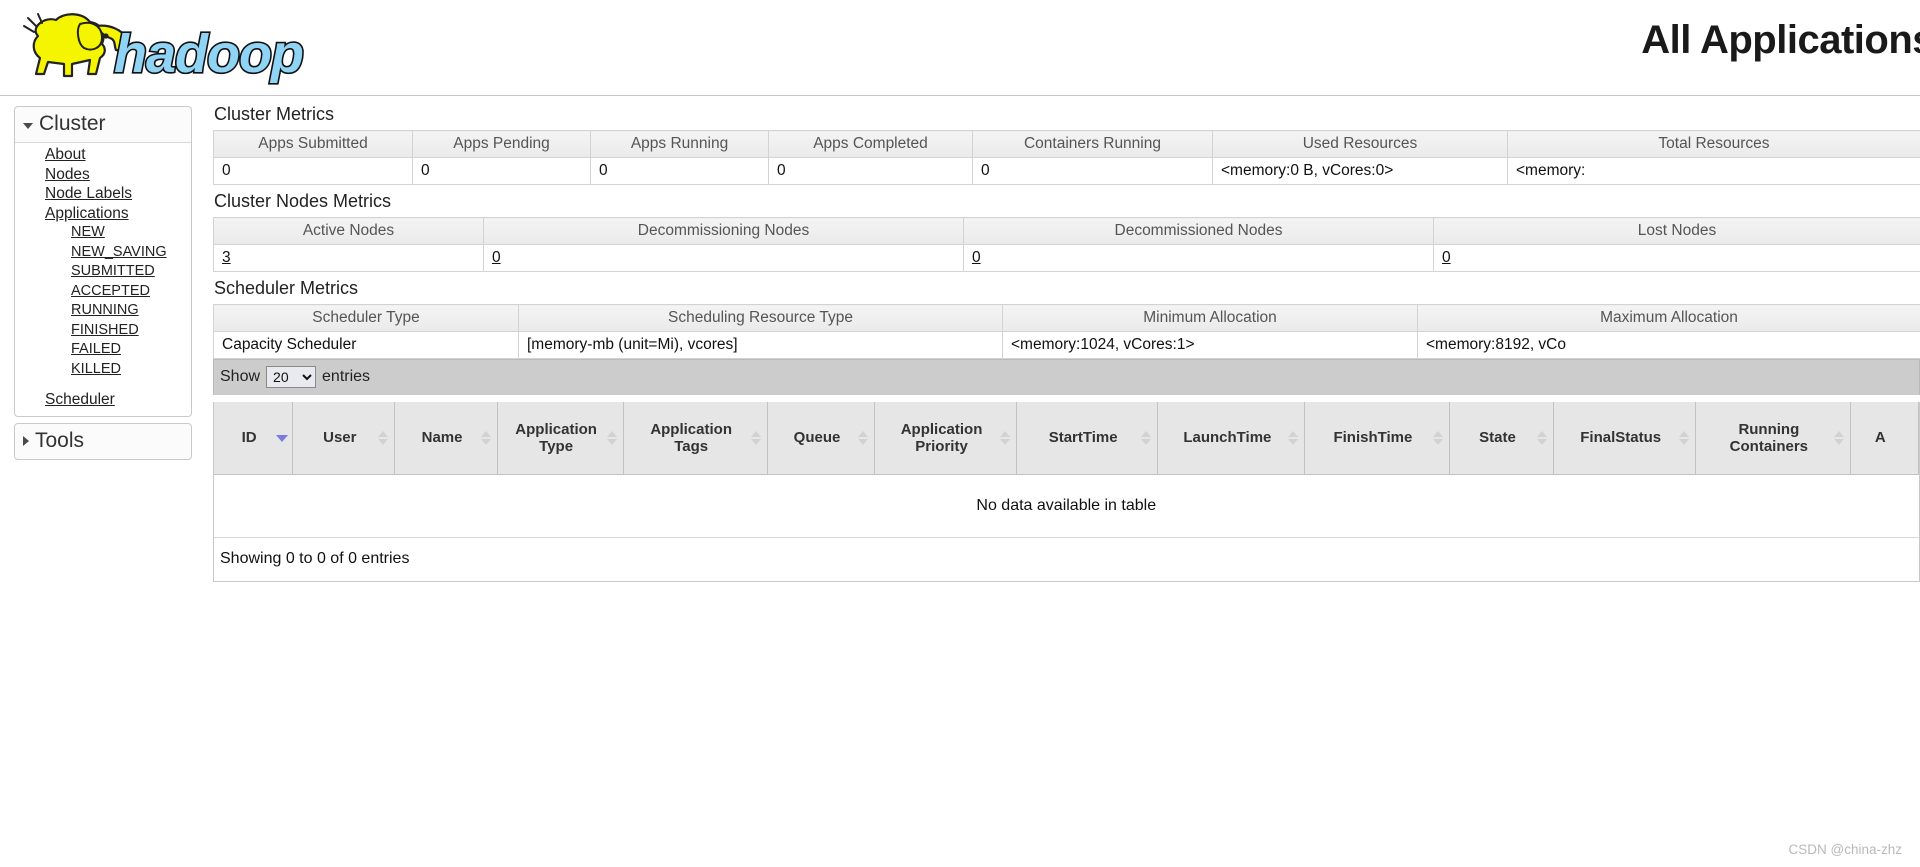 The image size is (1920, 867). I want to click on col-application-tags: Application Tags, so click(695, 438).